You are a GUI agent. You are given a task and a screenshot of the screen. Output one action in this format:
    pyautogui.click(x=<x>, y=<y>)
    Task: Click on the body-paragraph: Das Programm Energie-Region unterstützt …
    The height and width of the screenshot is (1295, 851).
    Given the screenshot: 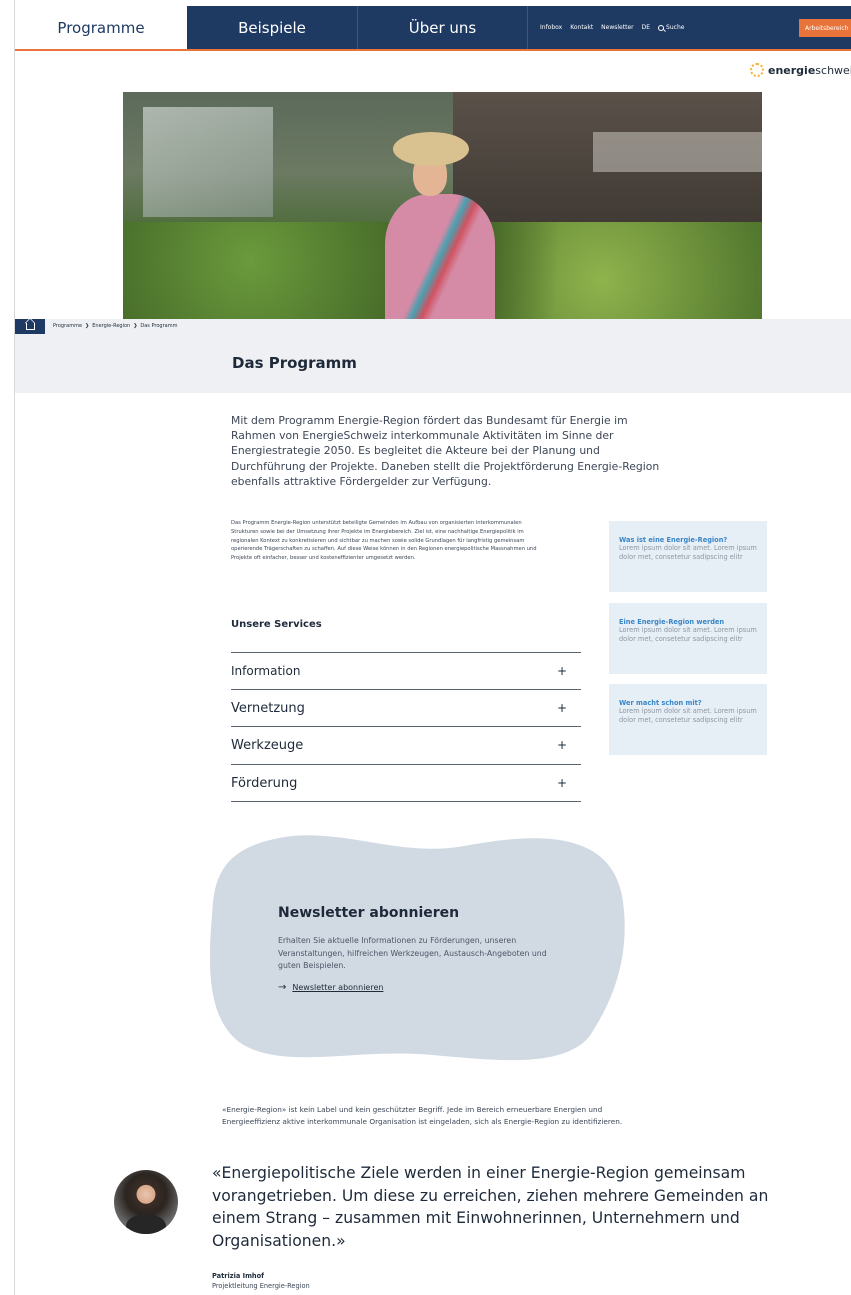 What is the action you would take?
    pyautogui.click(x=384, y=541)
    